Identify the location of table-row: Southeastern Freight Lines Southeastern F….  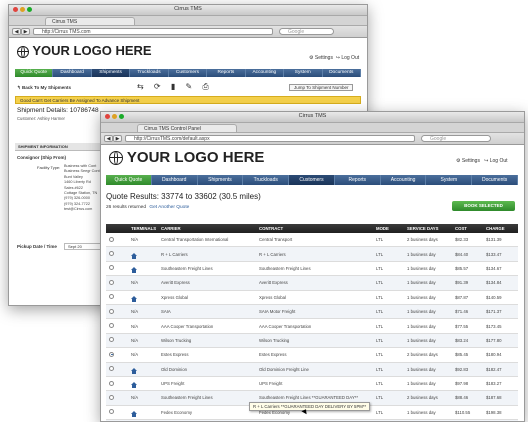
(312, 269).